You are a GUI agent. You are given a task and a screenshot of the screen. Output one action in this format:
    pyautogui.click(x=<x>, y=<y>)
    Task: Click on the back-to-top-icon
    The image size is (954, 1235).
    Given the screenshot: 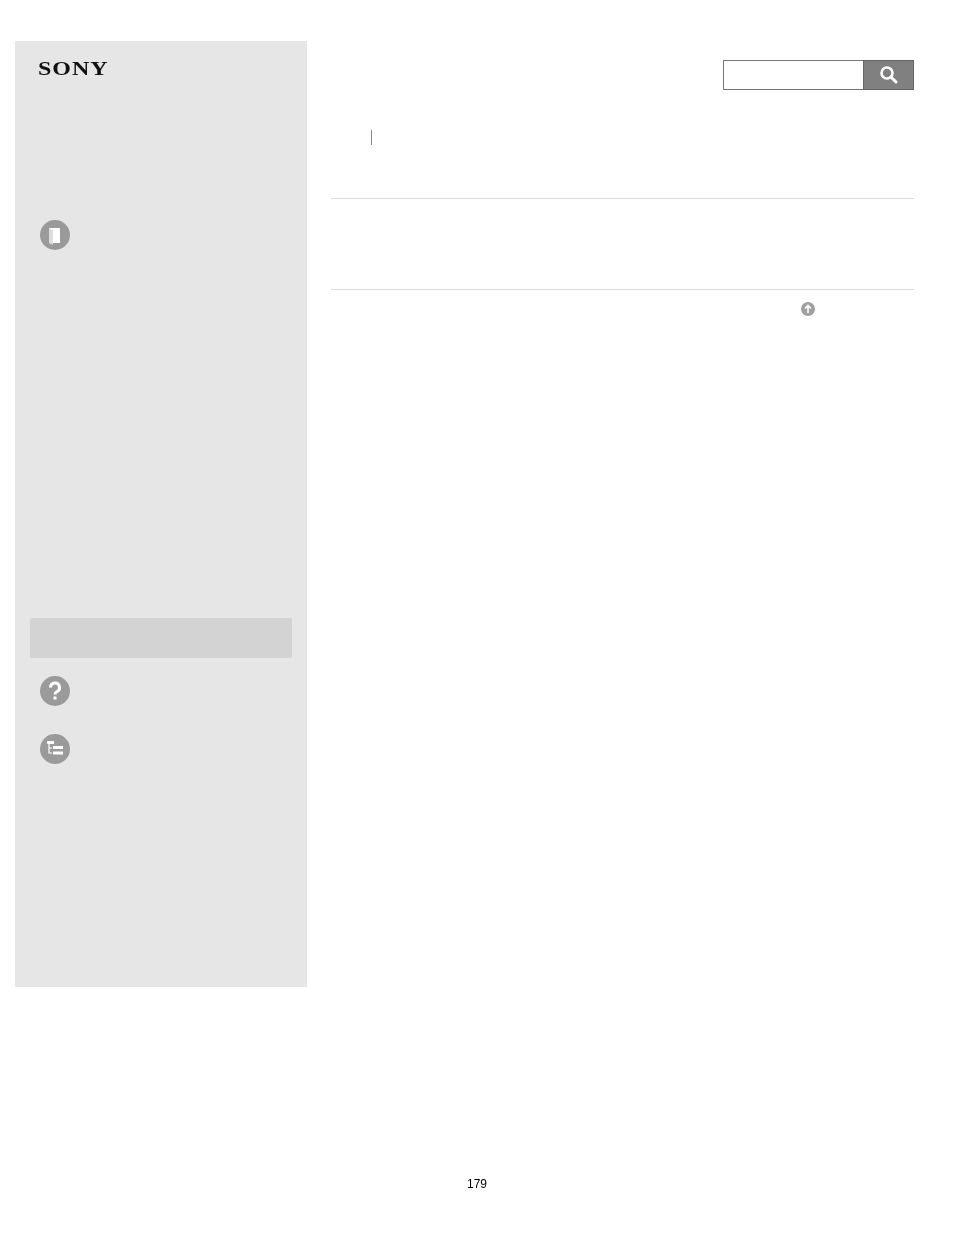 What is the action you would take?
    pyautogui.click(x=808, y=309)
    